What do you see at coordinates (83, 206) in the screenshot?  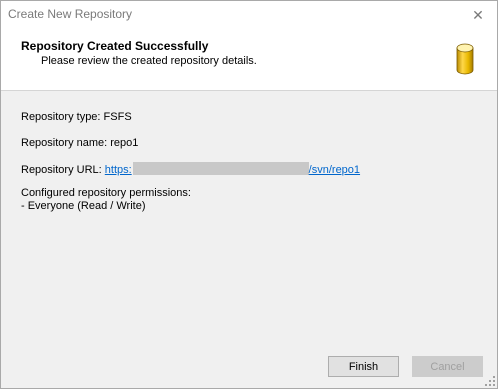 I see `permission-entry: - Everyone (Read / Write)` at bounding box center [83, 206].